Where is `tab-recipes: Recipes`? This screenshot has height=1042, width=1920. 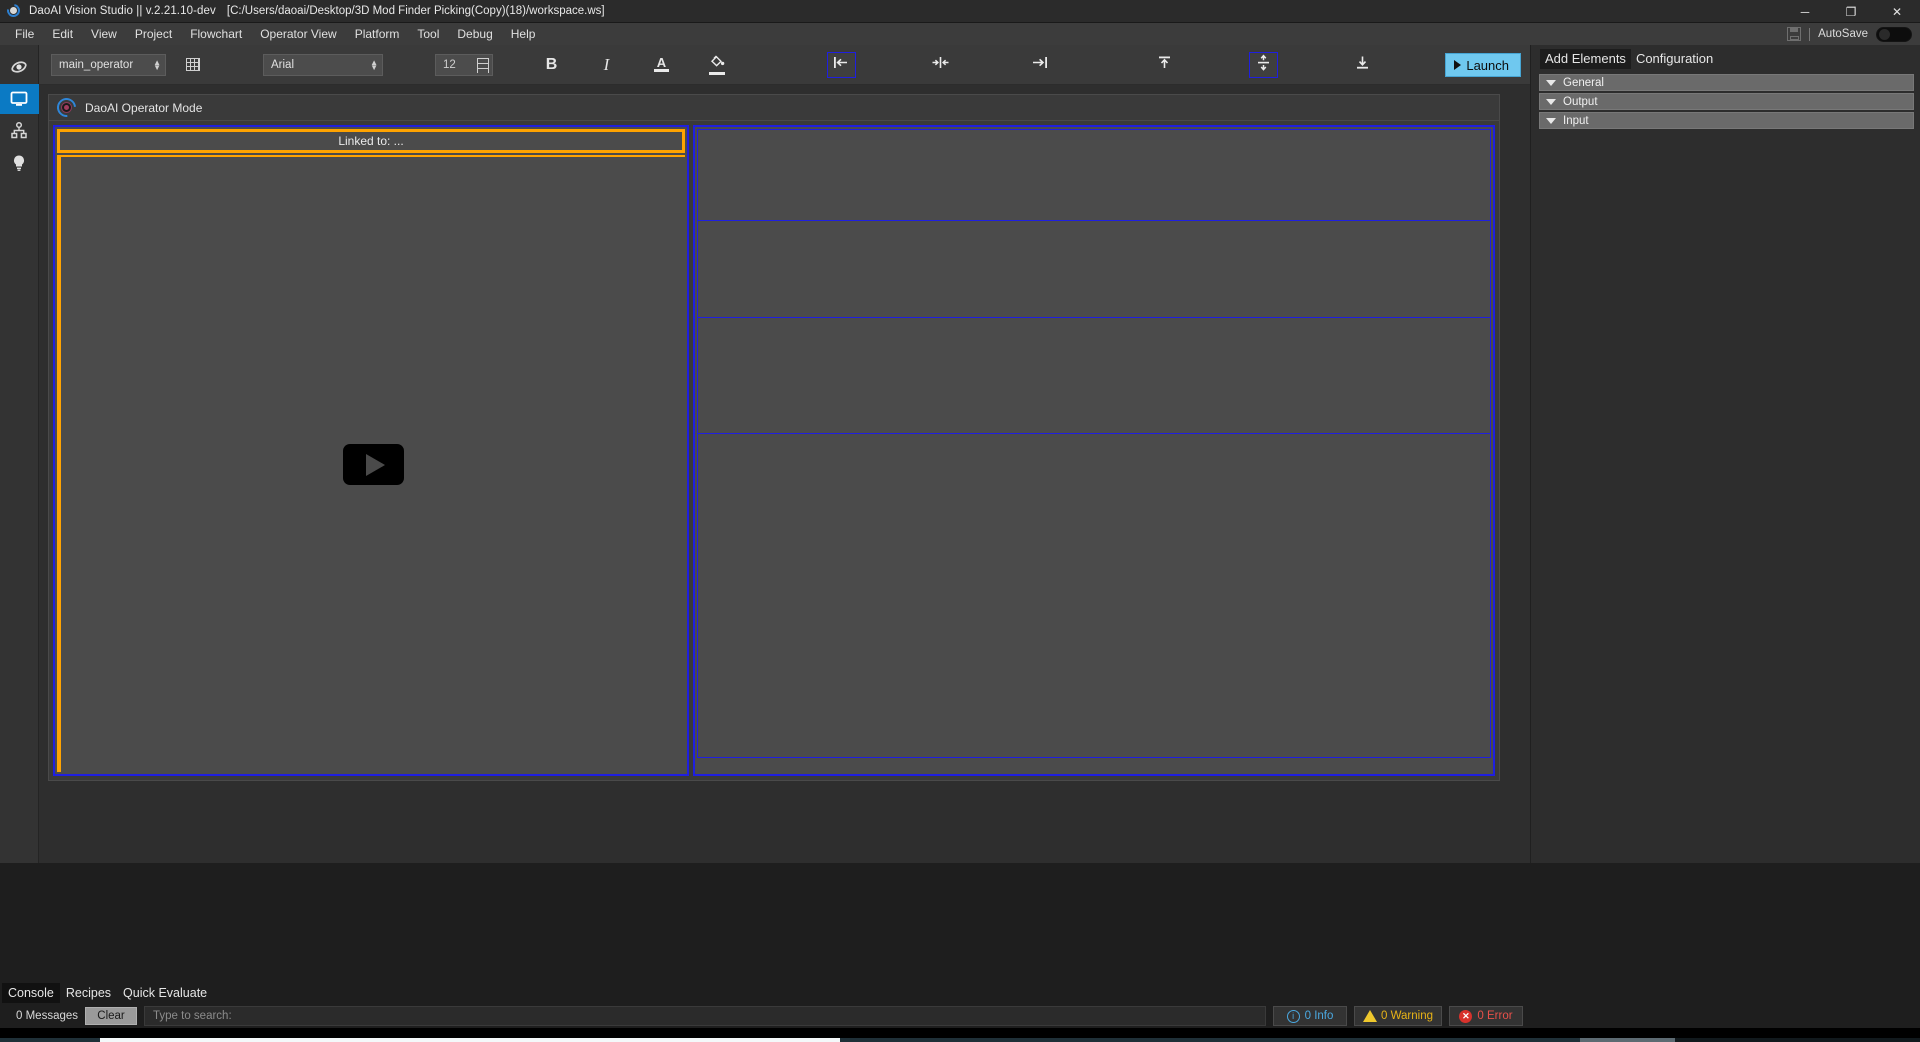 tab-recipes: Recipes is located at coordinates (88, 993).